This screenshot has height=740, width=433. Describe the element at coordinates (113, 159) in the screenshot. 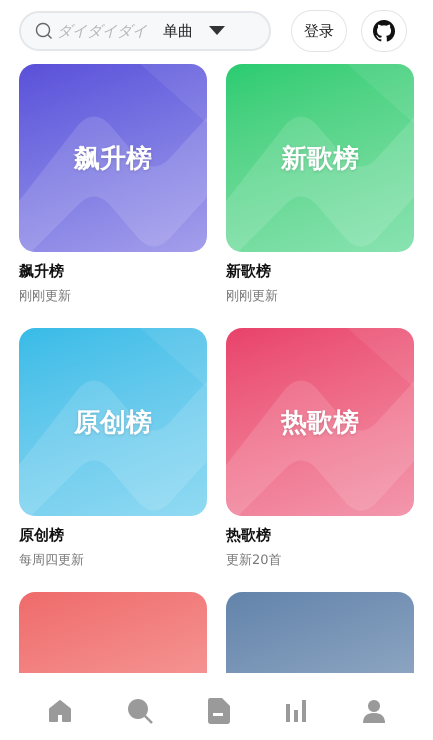

I see `cover-title: 飙升榜` at that location.